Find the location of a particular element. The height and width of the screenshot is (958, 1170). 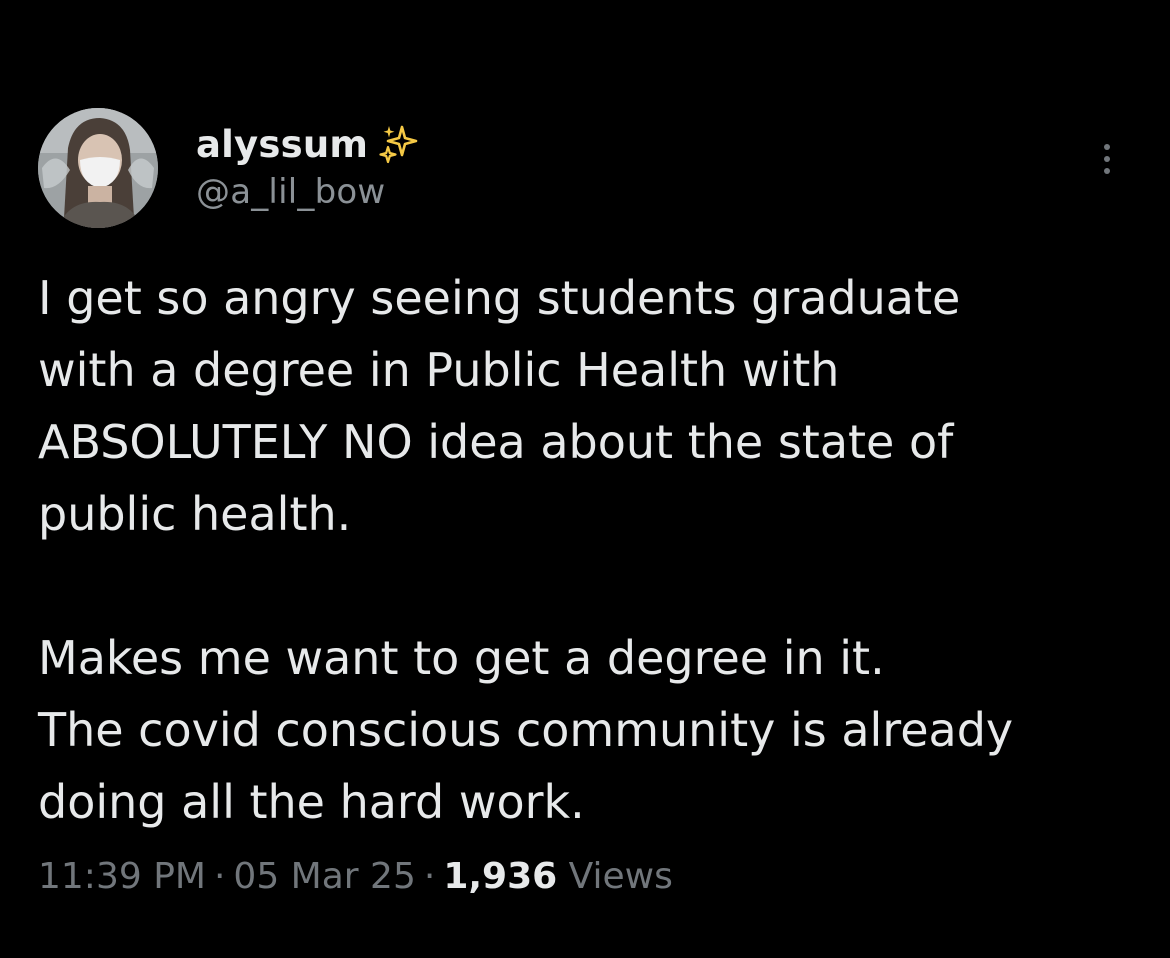

avatar-image is located at coordinates (98, 168).